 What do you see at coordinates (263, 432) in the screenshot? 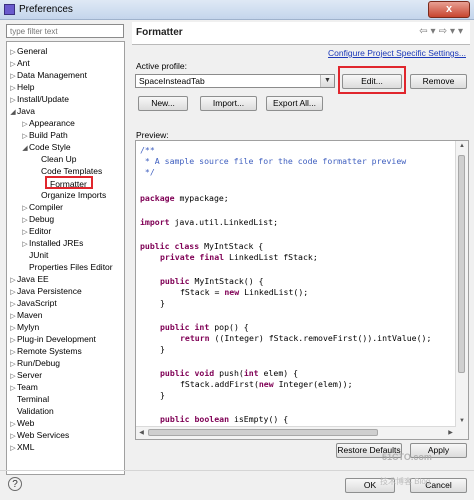
I see `horizontal-scroll-thumb` at bounding box center [263, 432].